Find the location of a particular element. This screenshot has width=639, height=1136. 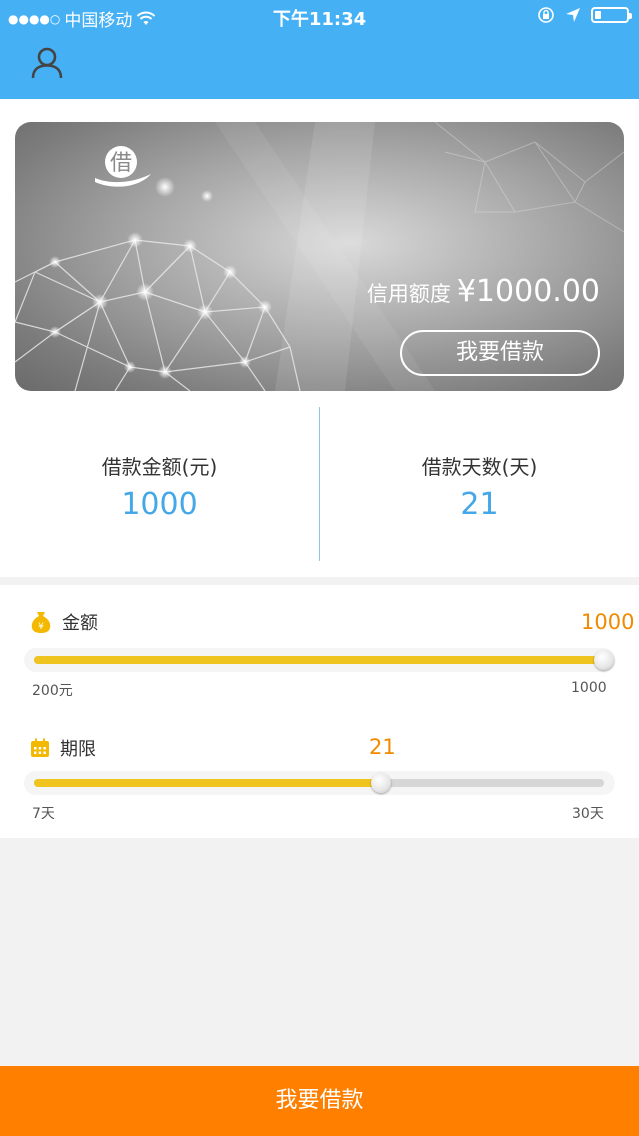

amount-max-label: 1000 is located at coordinates (589, 688).